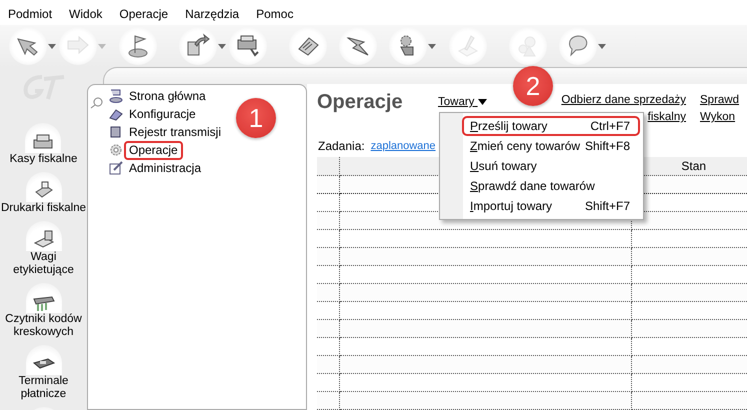 This screenshot has width=747, height=410. Describe the element at coordinates (44, 159) in the screenshot. I see `device-label: Kasy fiskalne` at that location.